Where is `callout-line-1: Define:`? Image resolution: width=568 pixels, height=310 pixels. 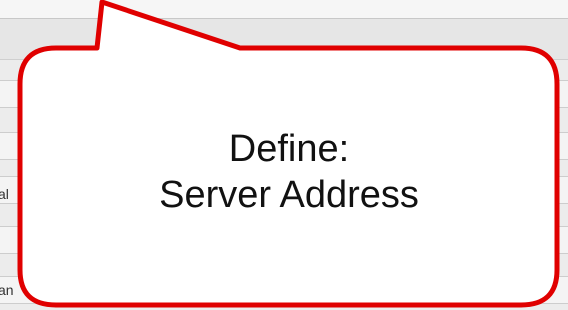
callout-line-1: Define: is located at coordinates (289, 149).